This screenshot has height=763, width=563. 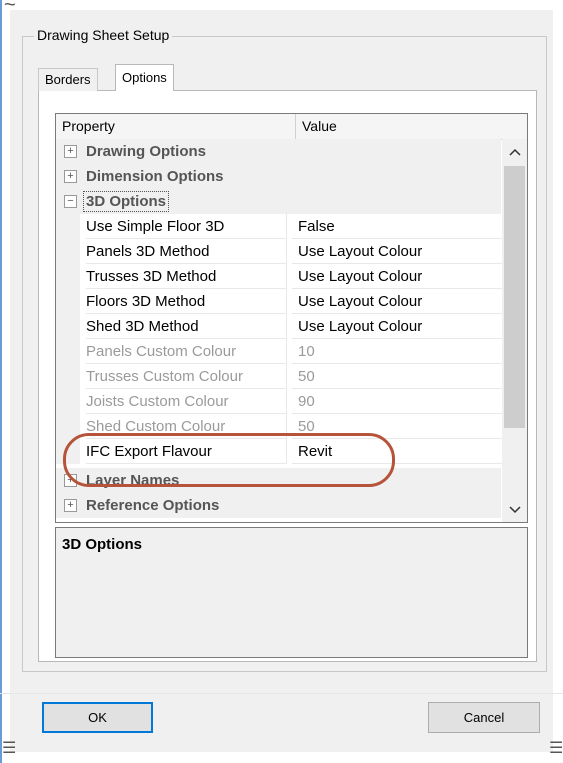 I want to click on property-row-shed-3d-method: Shed 3D Method Use Layout Colour, so click(x=281, y=326).